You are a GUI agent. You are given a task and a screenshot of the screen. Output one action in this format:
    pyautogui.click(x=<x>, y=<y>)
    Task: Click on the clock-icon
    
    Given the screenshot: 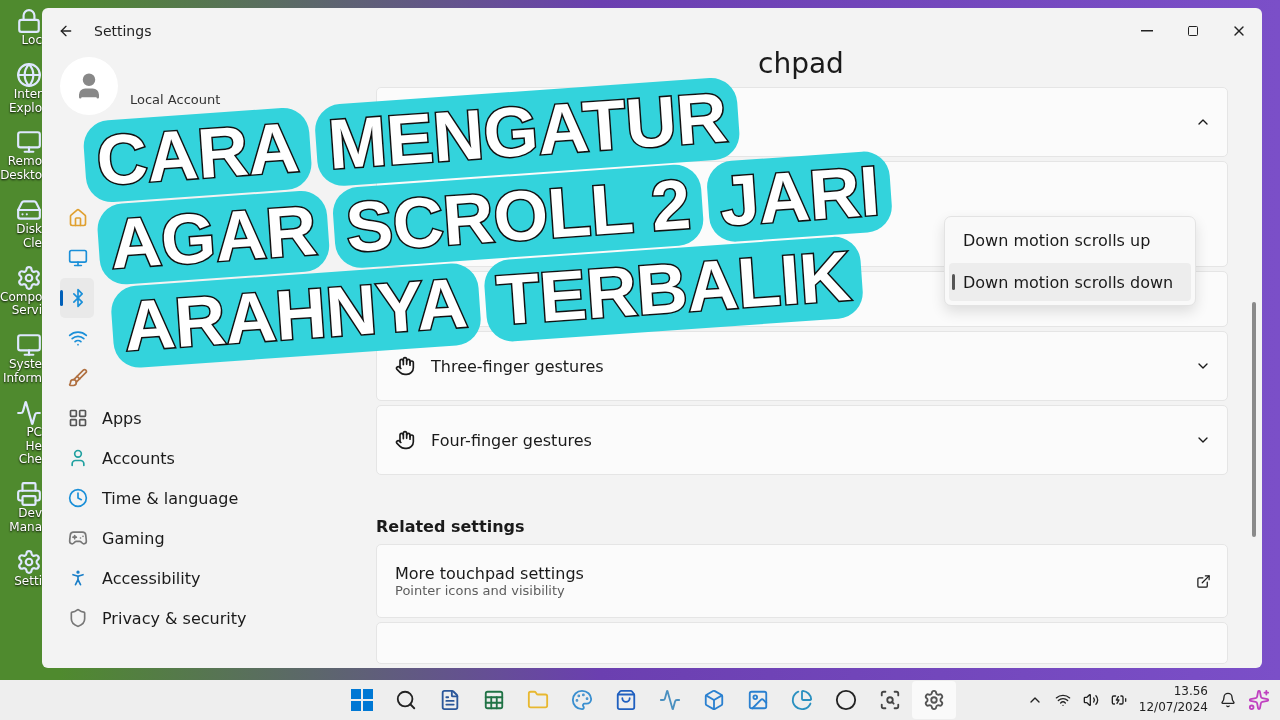 What is the action you would take?
    pyautogui.click(x=78, y=498)
    